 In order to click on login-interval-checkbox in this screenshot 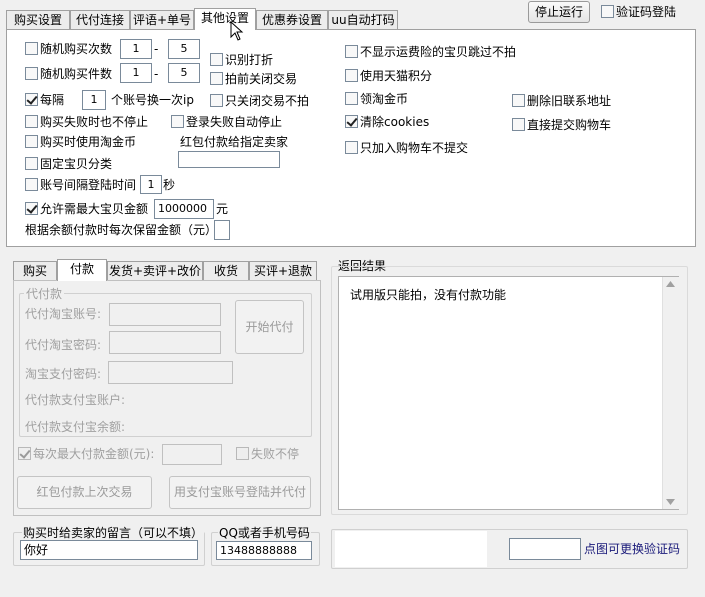, I will do `click(31, 184)`.